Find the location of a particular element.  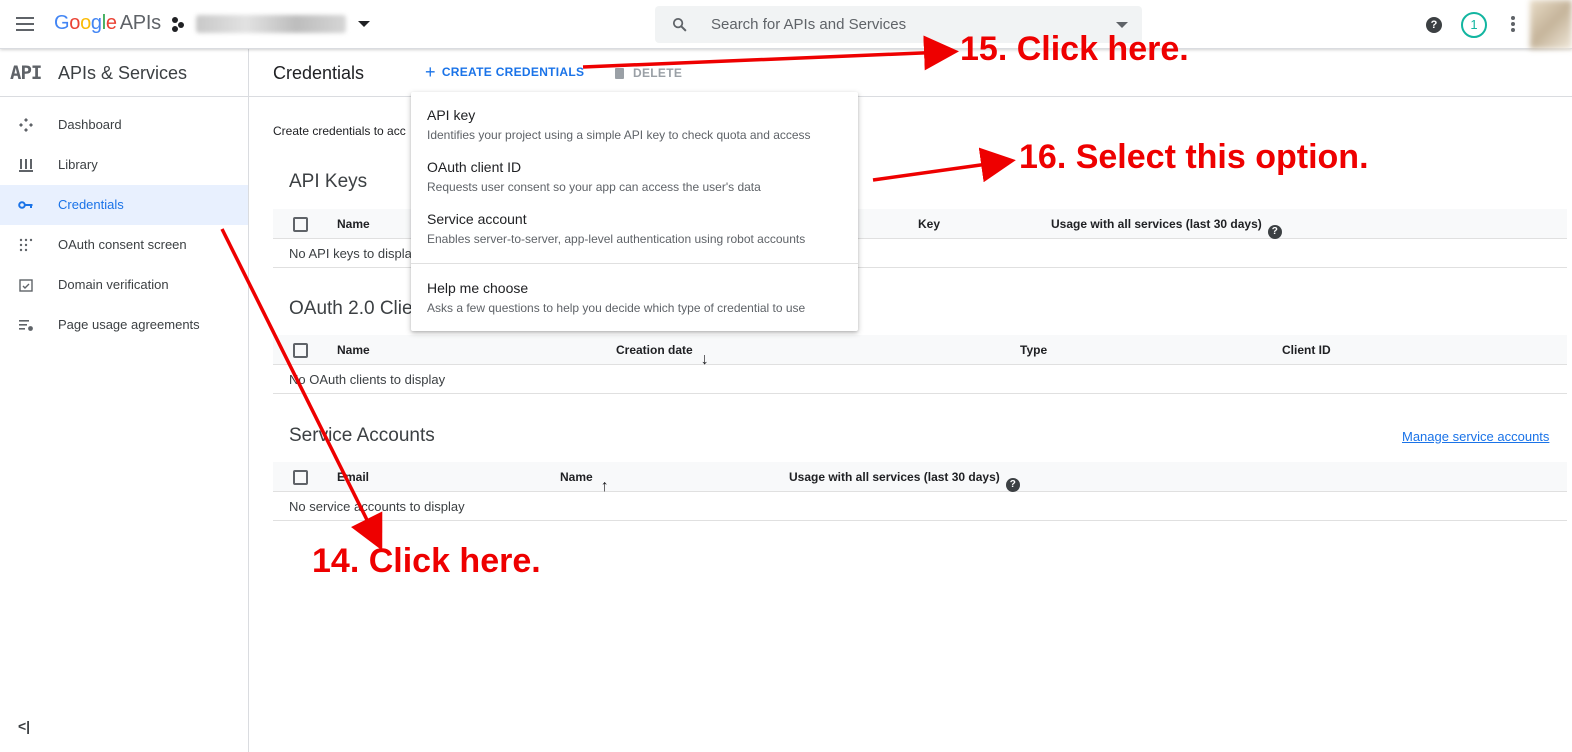

arrow-to-service-account is located at coordinates (944, 165).